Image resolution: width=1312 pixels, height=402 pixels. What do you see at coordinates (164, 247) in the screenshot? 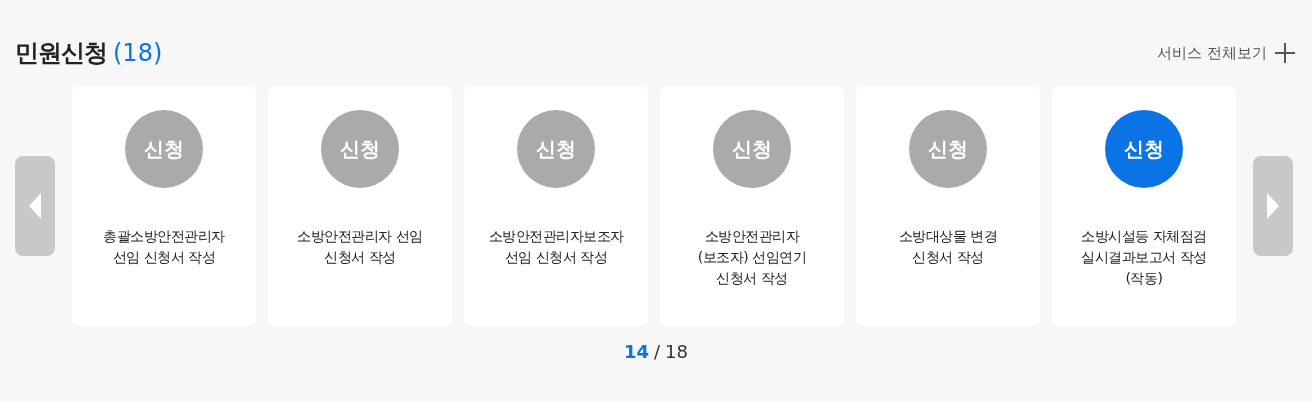
I see `card-title: 총괄소방안전관리자 선임 신청서 작성` at bounding box center [164, 247].